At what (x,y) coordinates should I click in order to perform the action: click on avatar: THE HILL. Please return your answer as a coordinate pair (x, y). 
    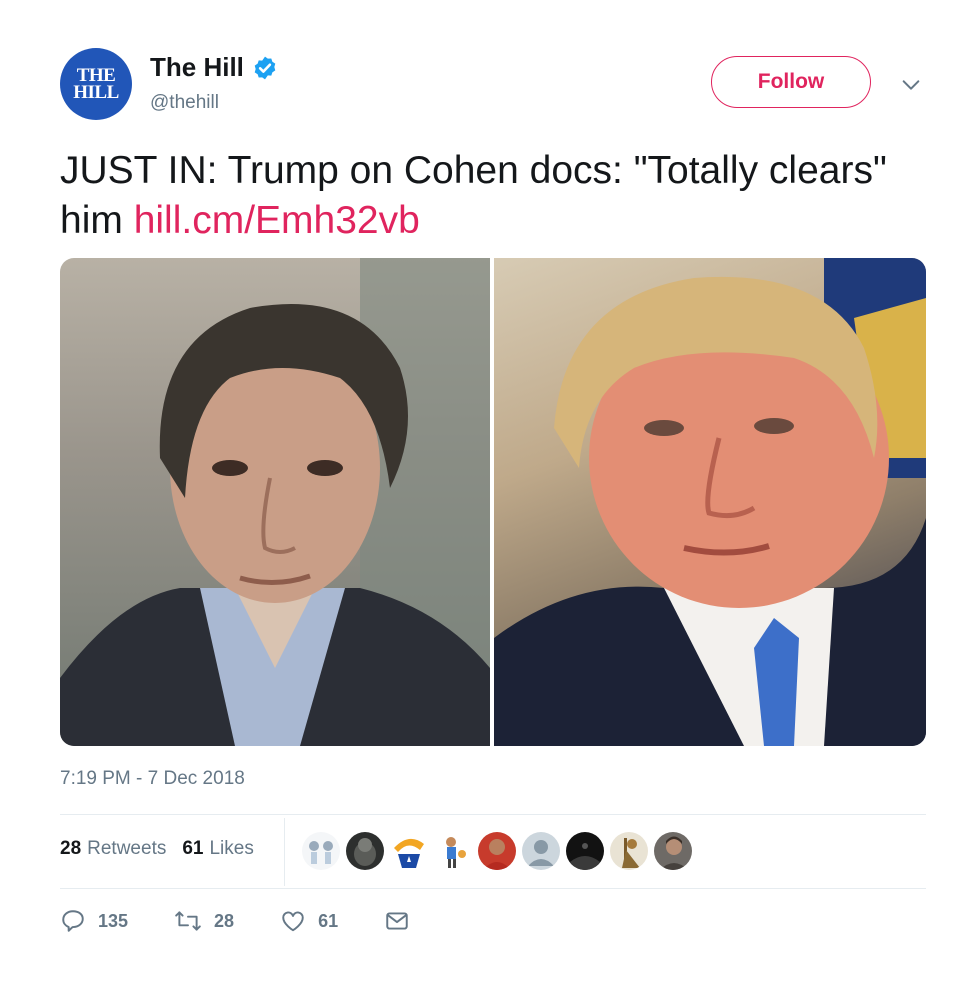
    Looking at the image, I should click on (96, 84).